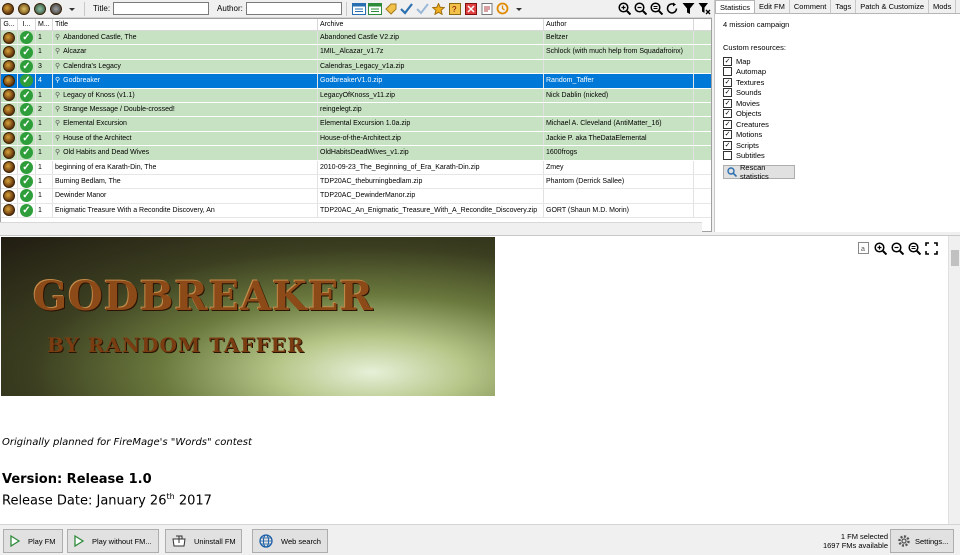 The image size is (960, 555). Describe the element at coordinates (487, 9) in the screenshot. I see `show-recent-filter-icon` at that location.